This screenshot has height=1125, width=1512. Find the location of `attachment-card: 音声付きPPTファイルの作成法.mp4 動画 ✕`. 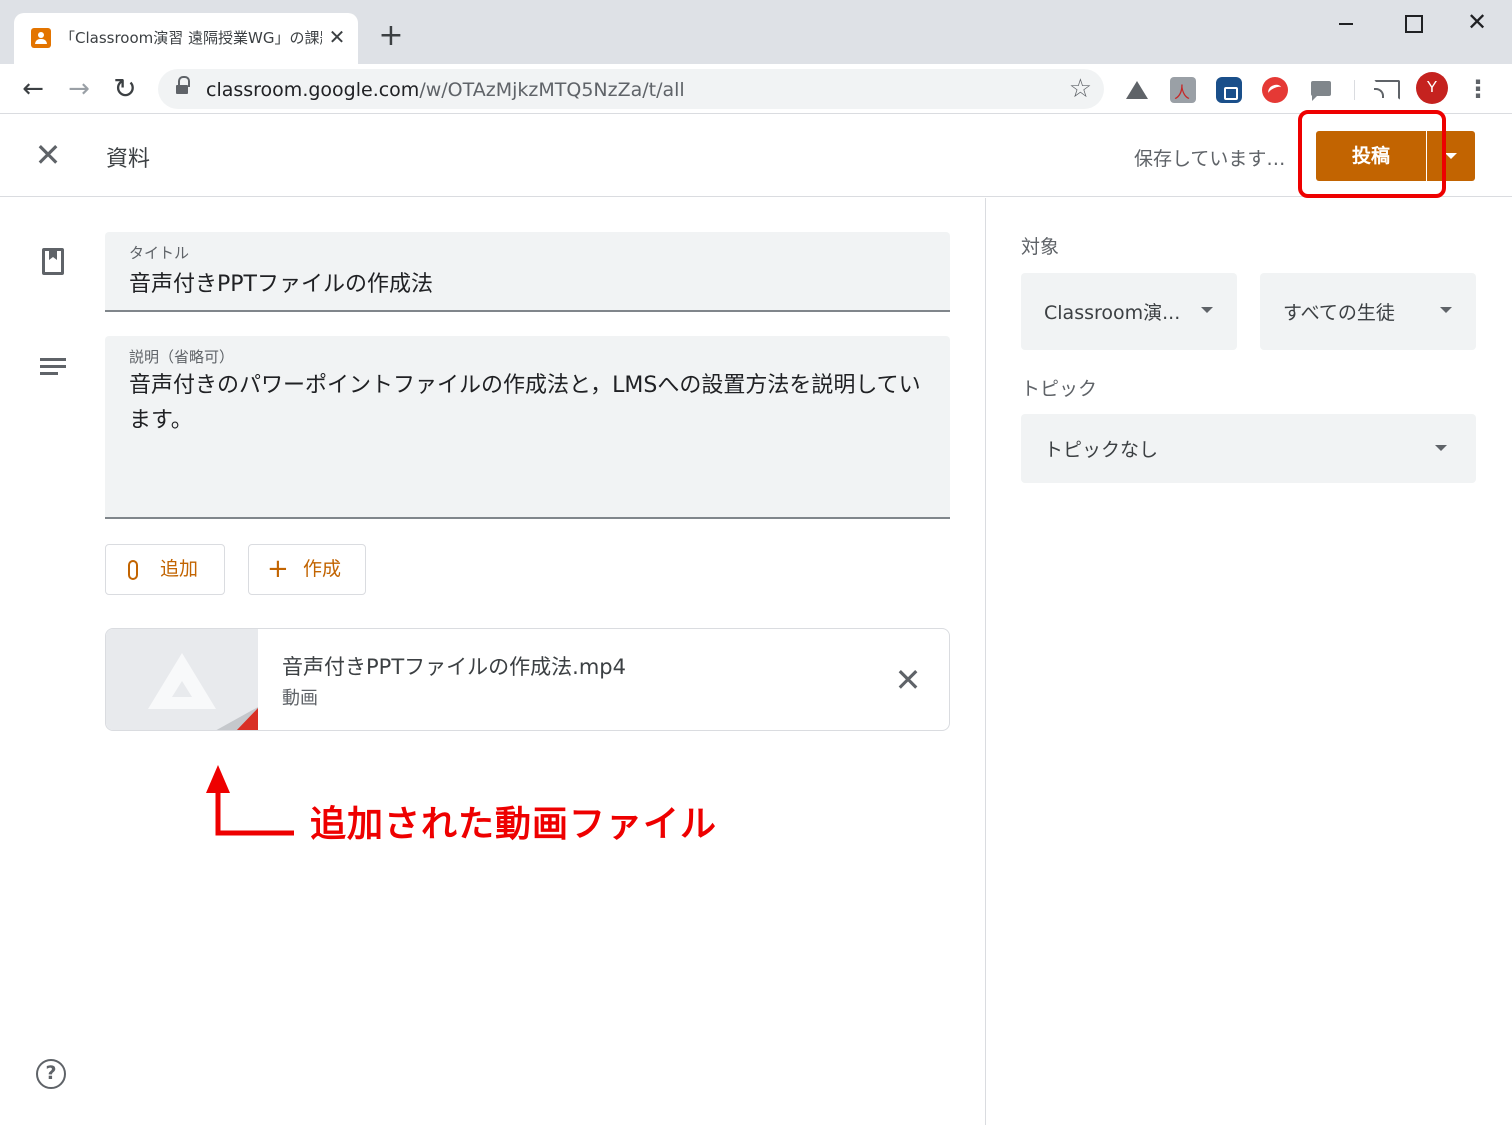

attachment-card: 音声付きPPTファイルの作成法.mp4 動画 ✕ is located at coordinates (527, 679).